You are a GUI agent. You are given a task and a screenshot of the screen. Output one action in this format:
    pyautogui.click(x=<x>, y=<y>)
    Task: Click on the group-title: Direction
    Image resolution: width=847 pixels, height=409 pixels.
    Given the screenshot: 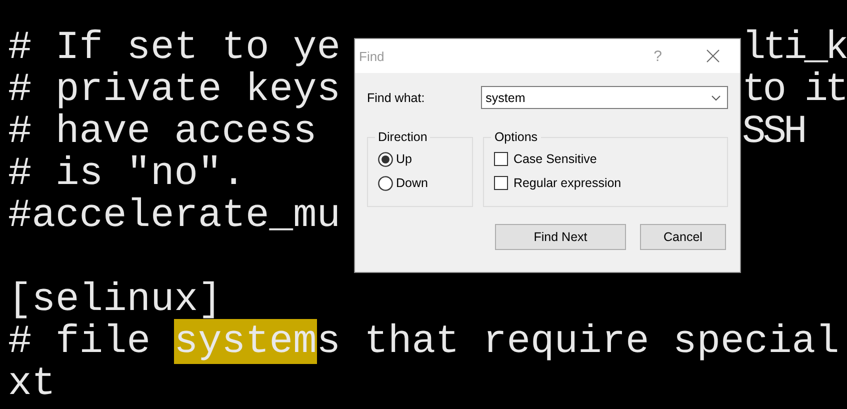 What is the action you would take?
    pyautogui.click(x=402, y=137)
    